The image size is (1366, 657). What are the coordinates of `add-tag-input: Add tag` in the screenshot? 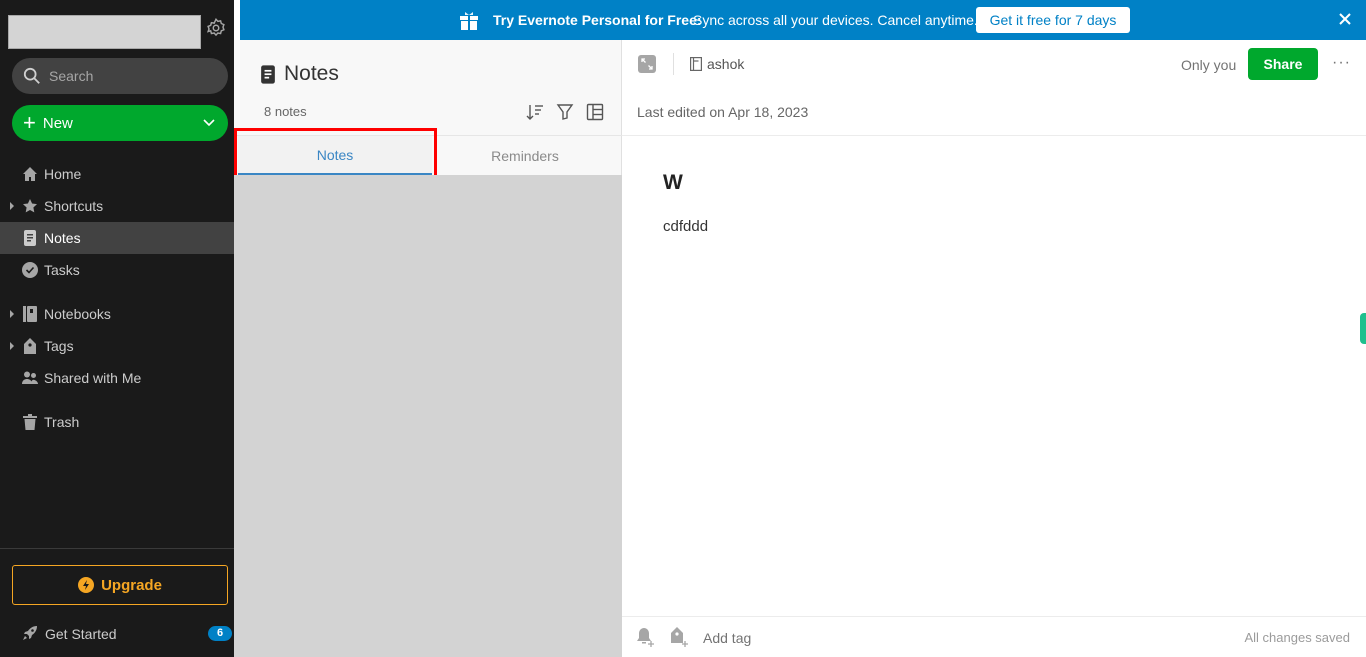 It's located at (727, 638).